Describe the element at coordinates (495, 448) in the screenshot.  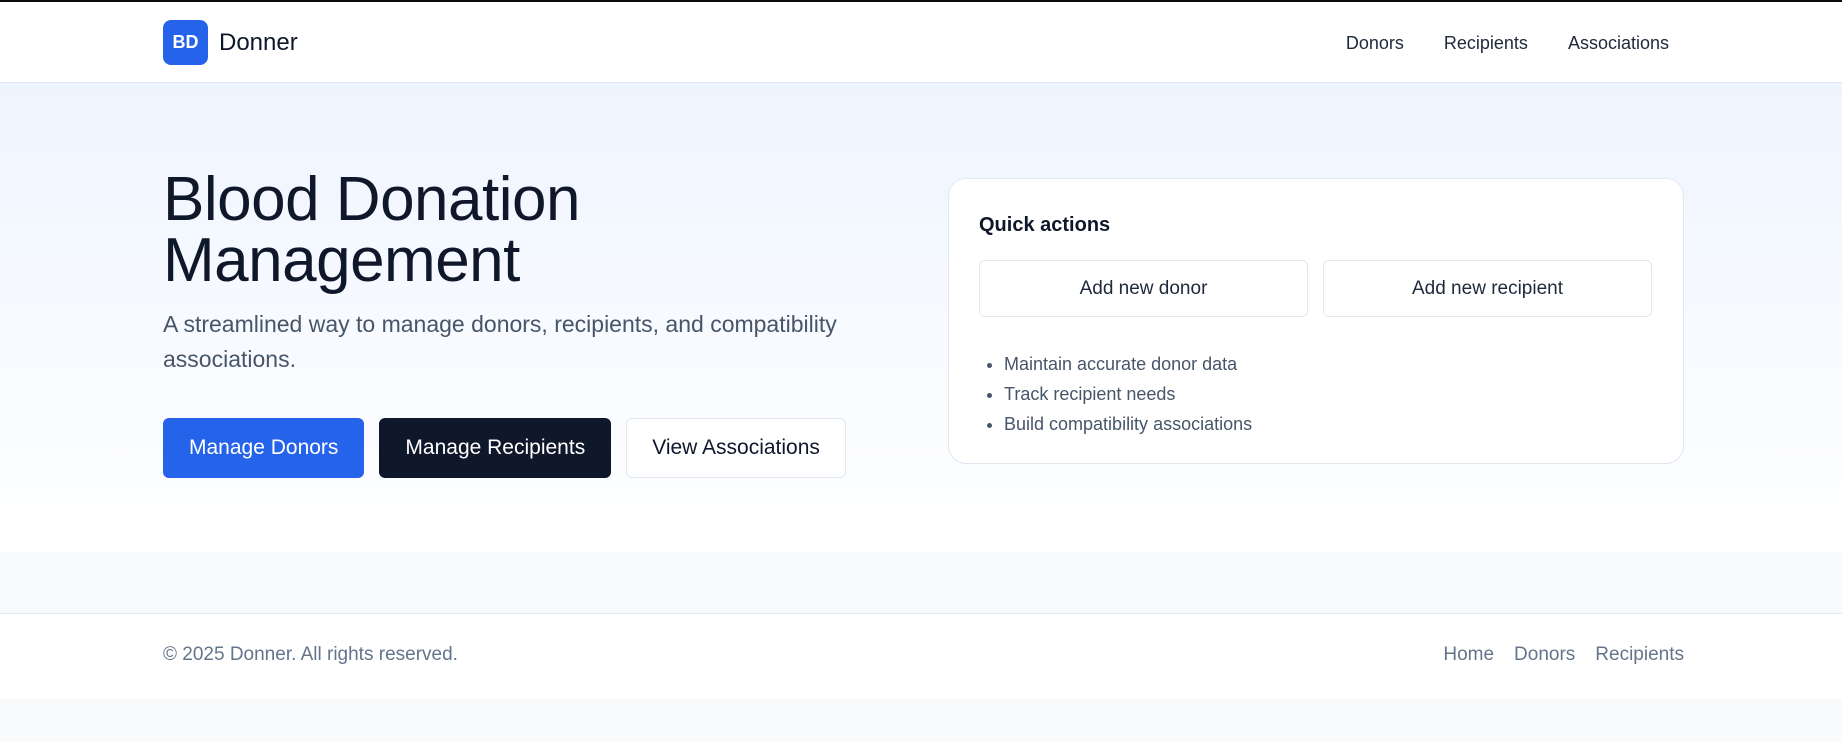
I see `manage-recipients-button: Manage Recipients` at that location.